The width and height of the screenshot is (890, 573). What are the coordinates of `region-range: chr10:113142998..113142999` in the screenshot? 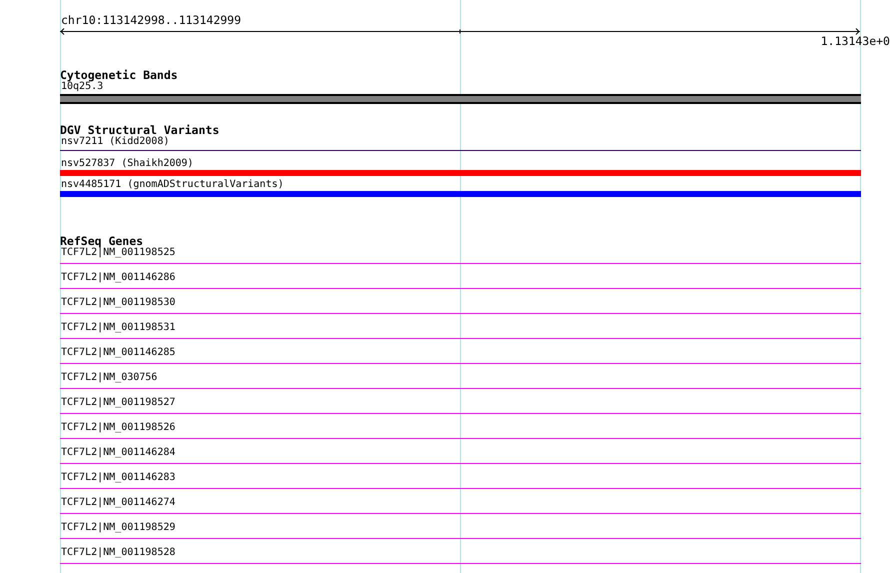 It's located at (151, 20).